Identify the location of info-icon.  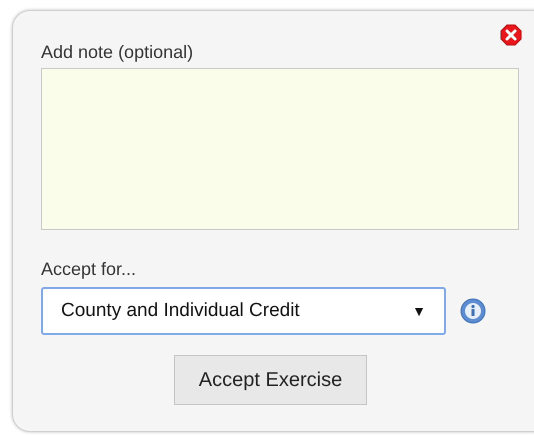
(473, 311).